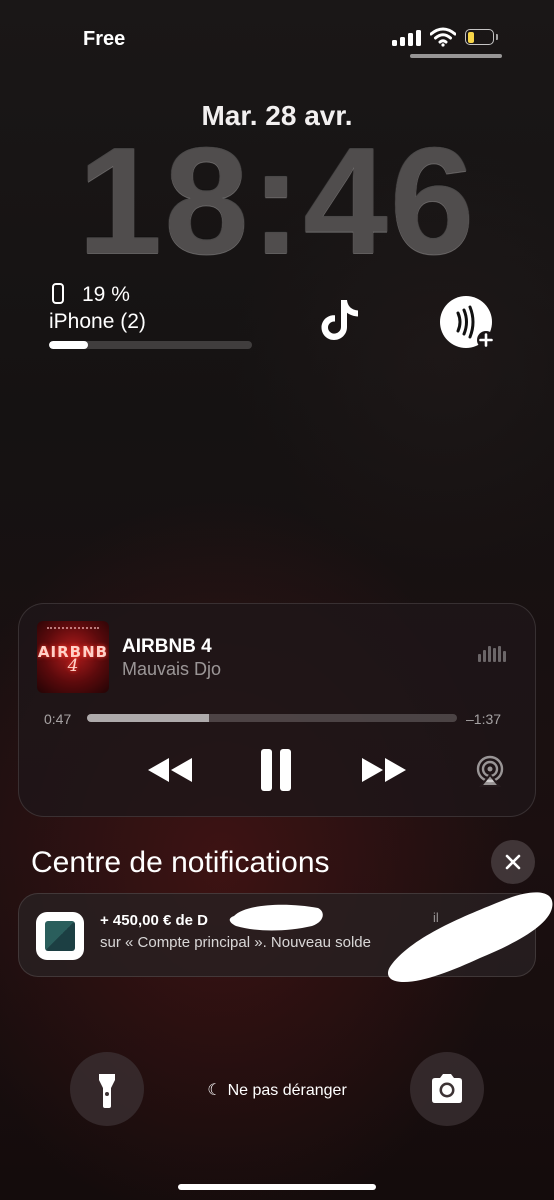 The width and height of the screenshot is (554, 1200). Describe the element at coordinates (180, 862) in the screenshot. I see `notification-center-title: Centre de notifications` at that location.